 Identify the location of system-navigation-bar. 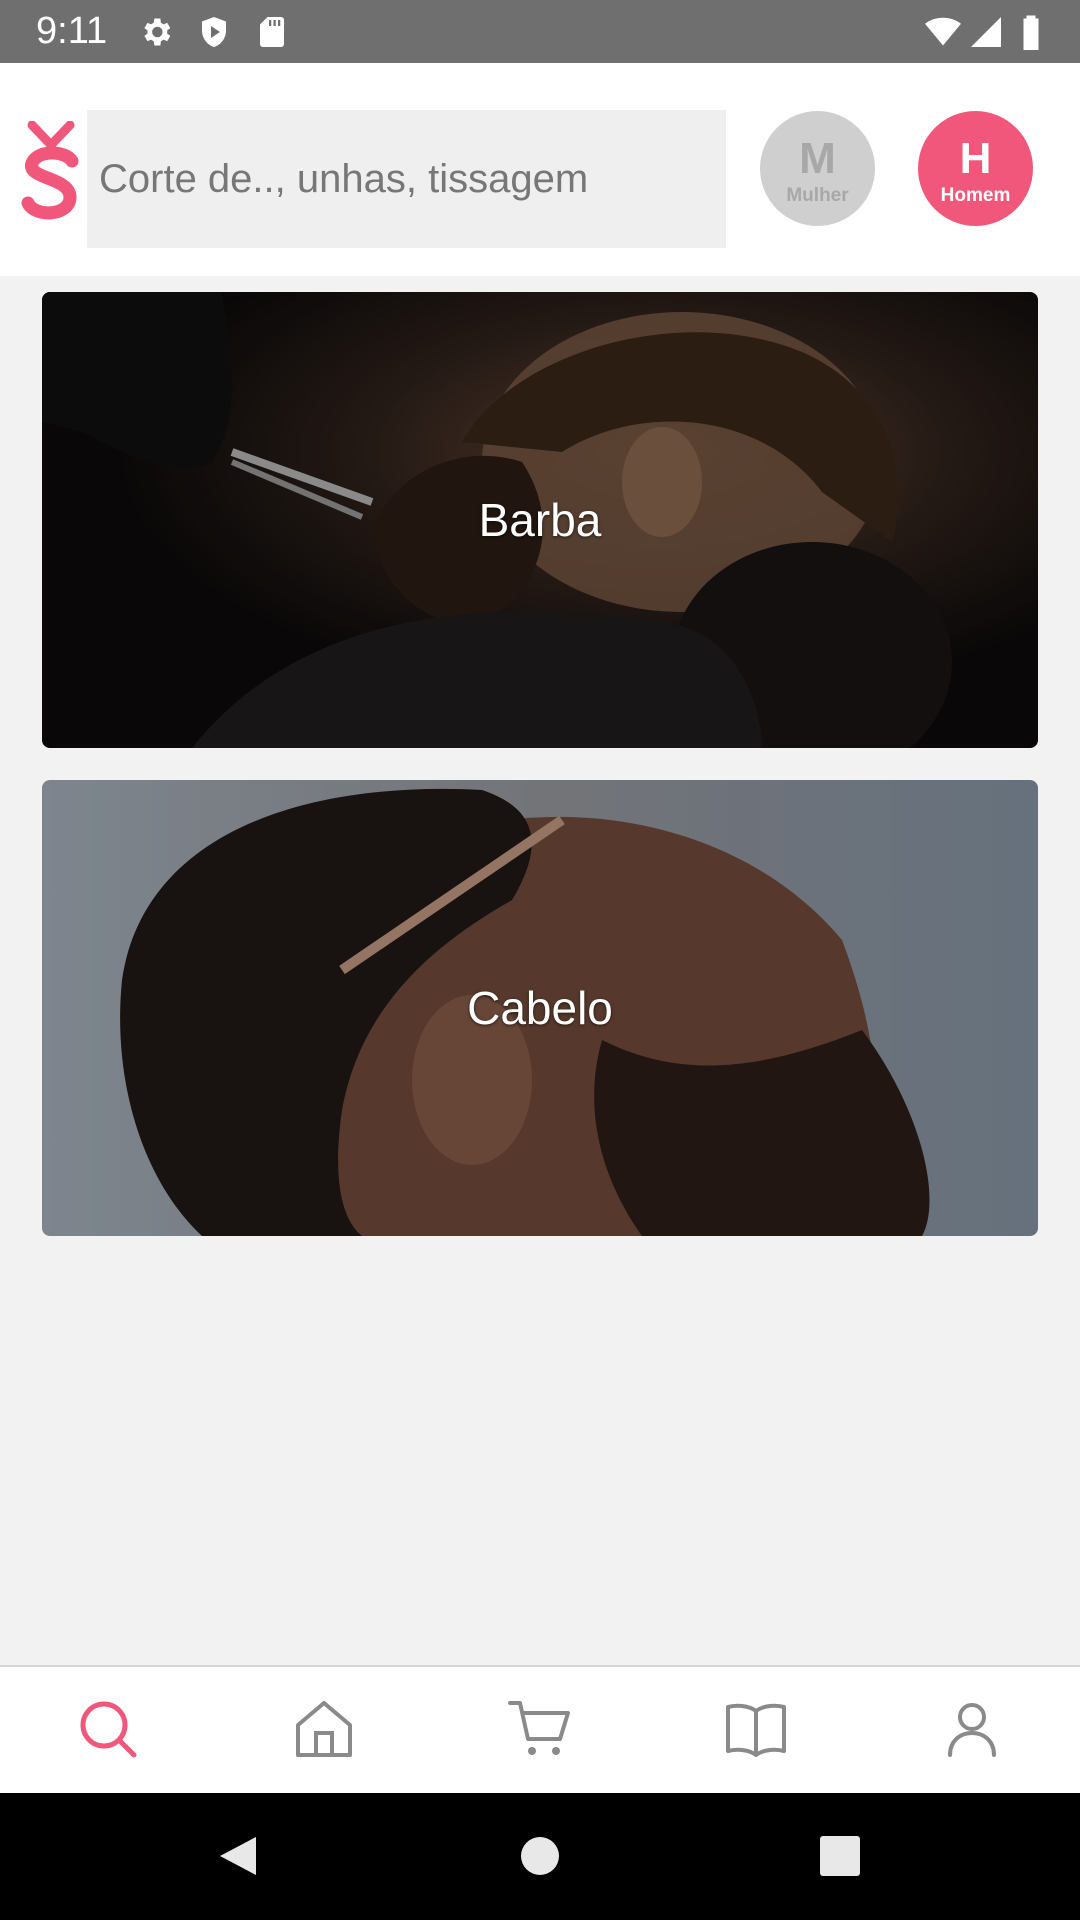
(540, 1856).